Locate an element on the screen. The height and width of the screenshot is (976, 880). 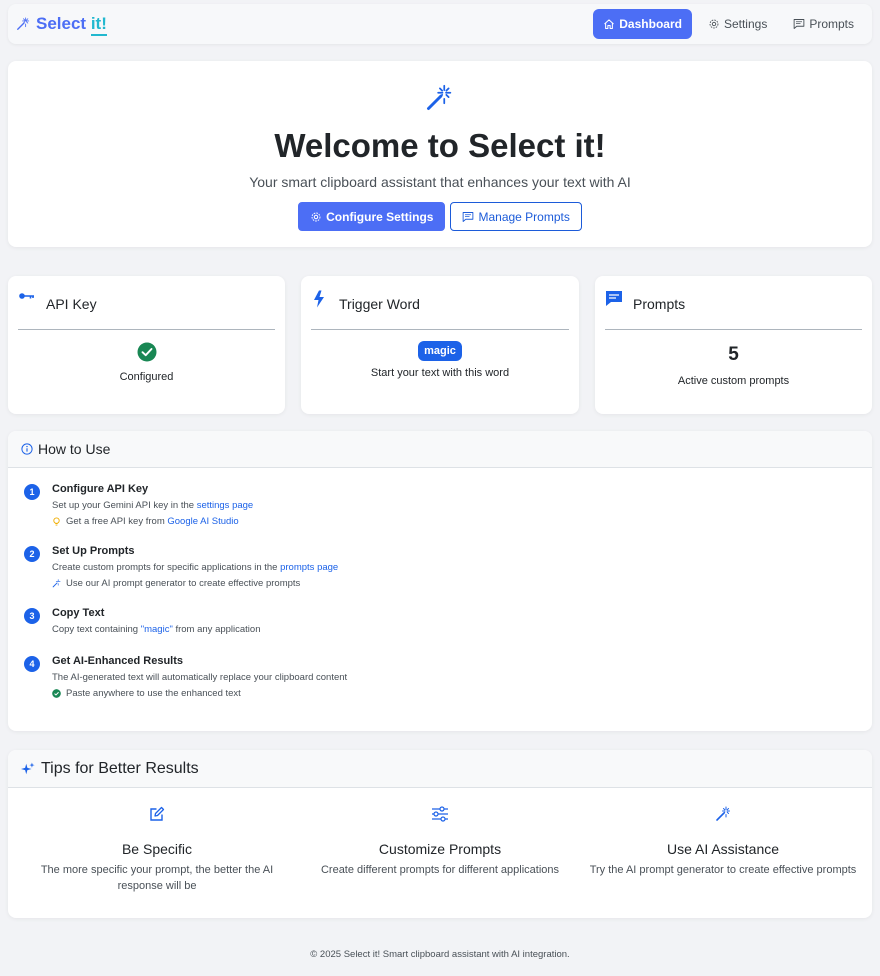
api-key-title: API Key is located at coordinates (71, 304).